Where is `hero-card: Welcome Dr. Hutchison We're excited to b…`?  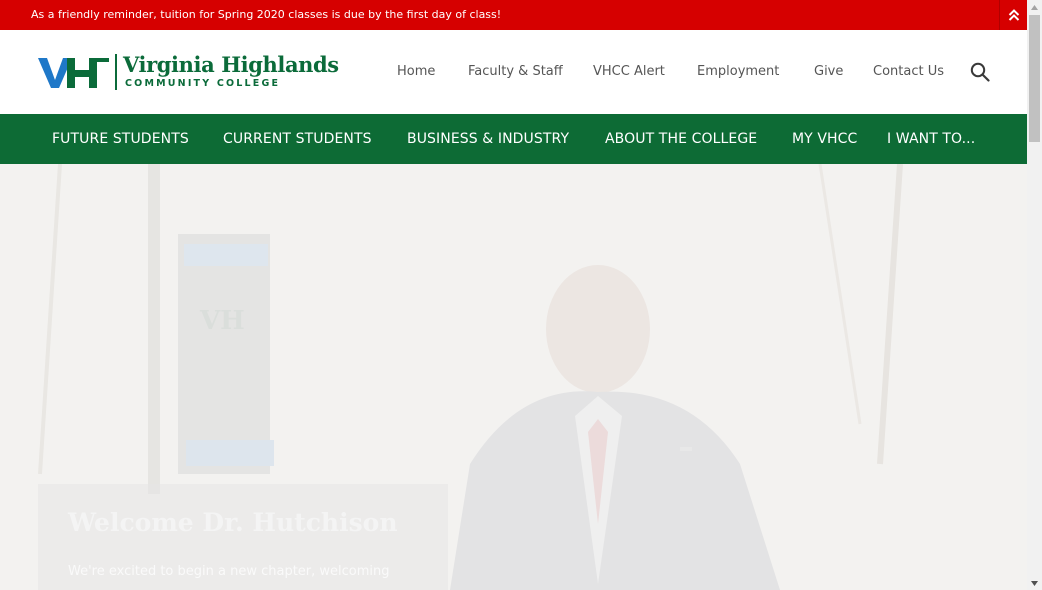
hero-card: Welcome Dr. Hutchison We're excited to b… is located at coordinates (243, 537).